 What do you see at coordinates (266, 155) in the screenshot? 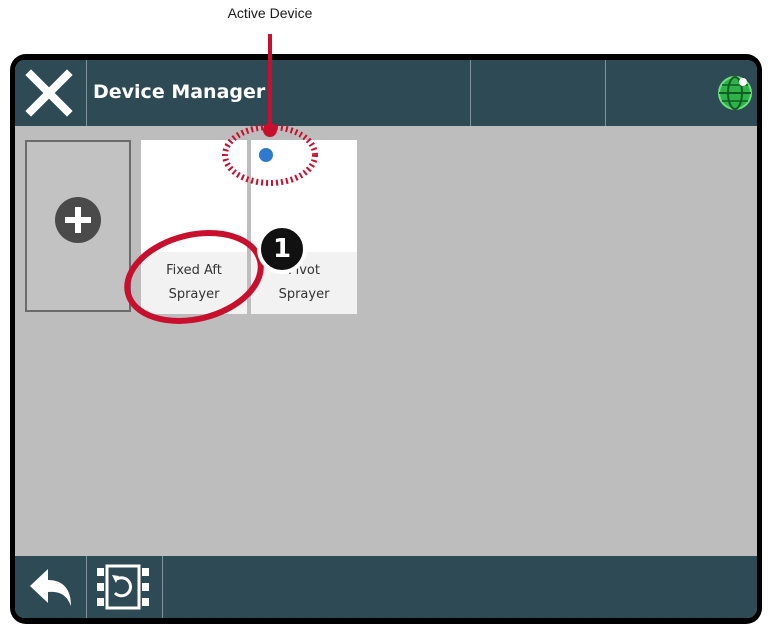
I see `active-indicator-dot` at bounding box center [266, 155].